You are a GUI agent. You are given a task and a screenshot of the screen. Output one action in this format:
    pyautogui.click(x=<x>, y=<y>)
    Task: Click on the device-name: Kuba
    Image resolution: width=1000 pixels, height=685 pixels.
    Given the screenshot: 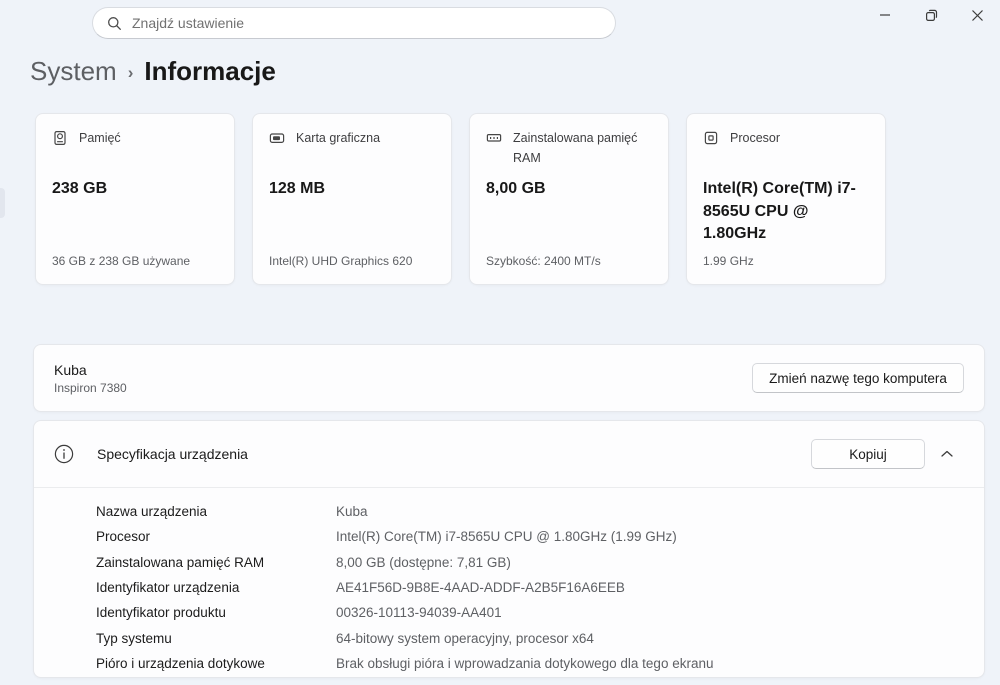 What is the action you would take?
    pyautogui.click(x=70, y=369)
    